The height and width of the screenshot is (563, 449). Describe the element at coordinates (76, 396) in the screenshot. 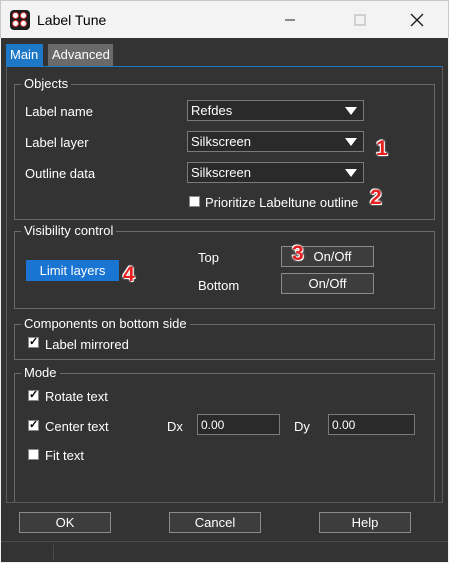

I see `rotate-text-label: Rotate text` at that location.